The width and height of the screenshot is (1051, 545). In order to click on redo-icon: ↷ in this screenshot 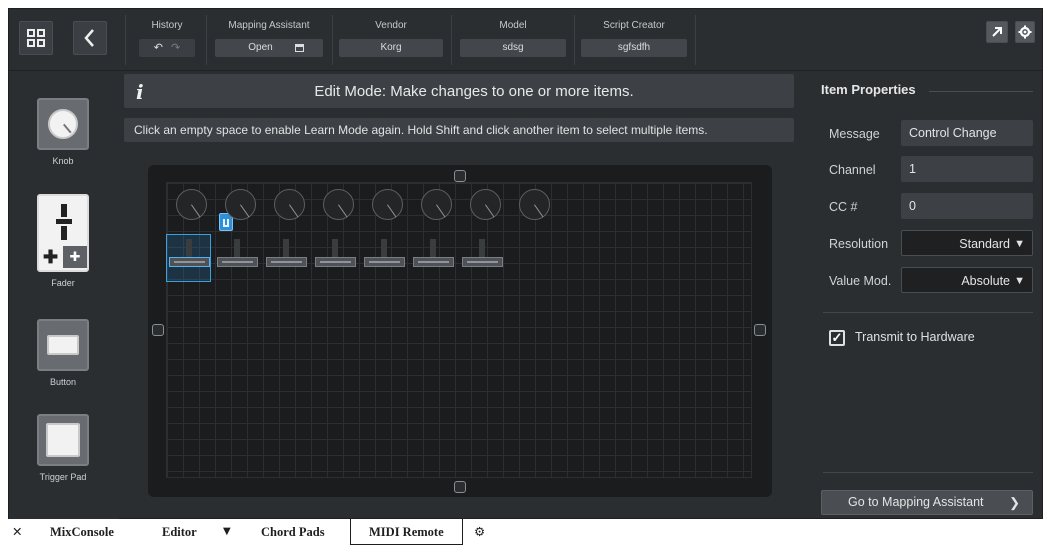, I will do `click(175, 48)`.